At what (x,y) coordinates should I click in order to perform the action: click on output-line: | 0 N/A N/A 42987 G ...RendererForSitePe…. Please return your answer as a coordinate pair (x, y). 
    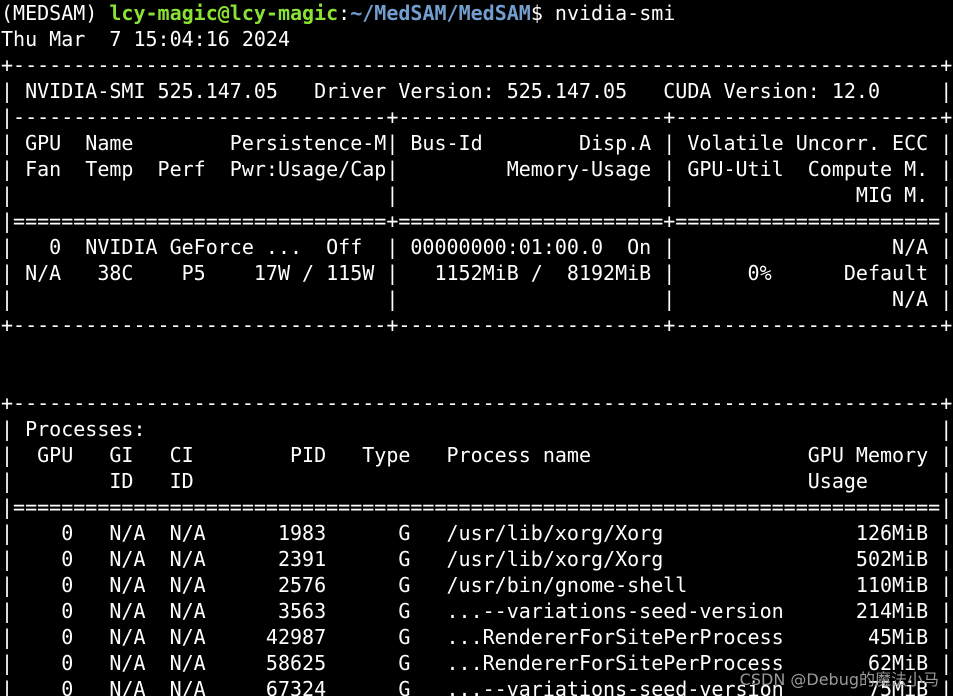
    Looking at the image, I should click on (477, 637).